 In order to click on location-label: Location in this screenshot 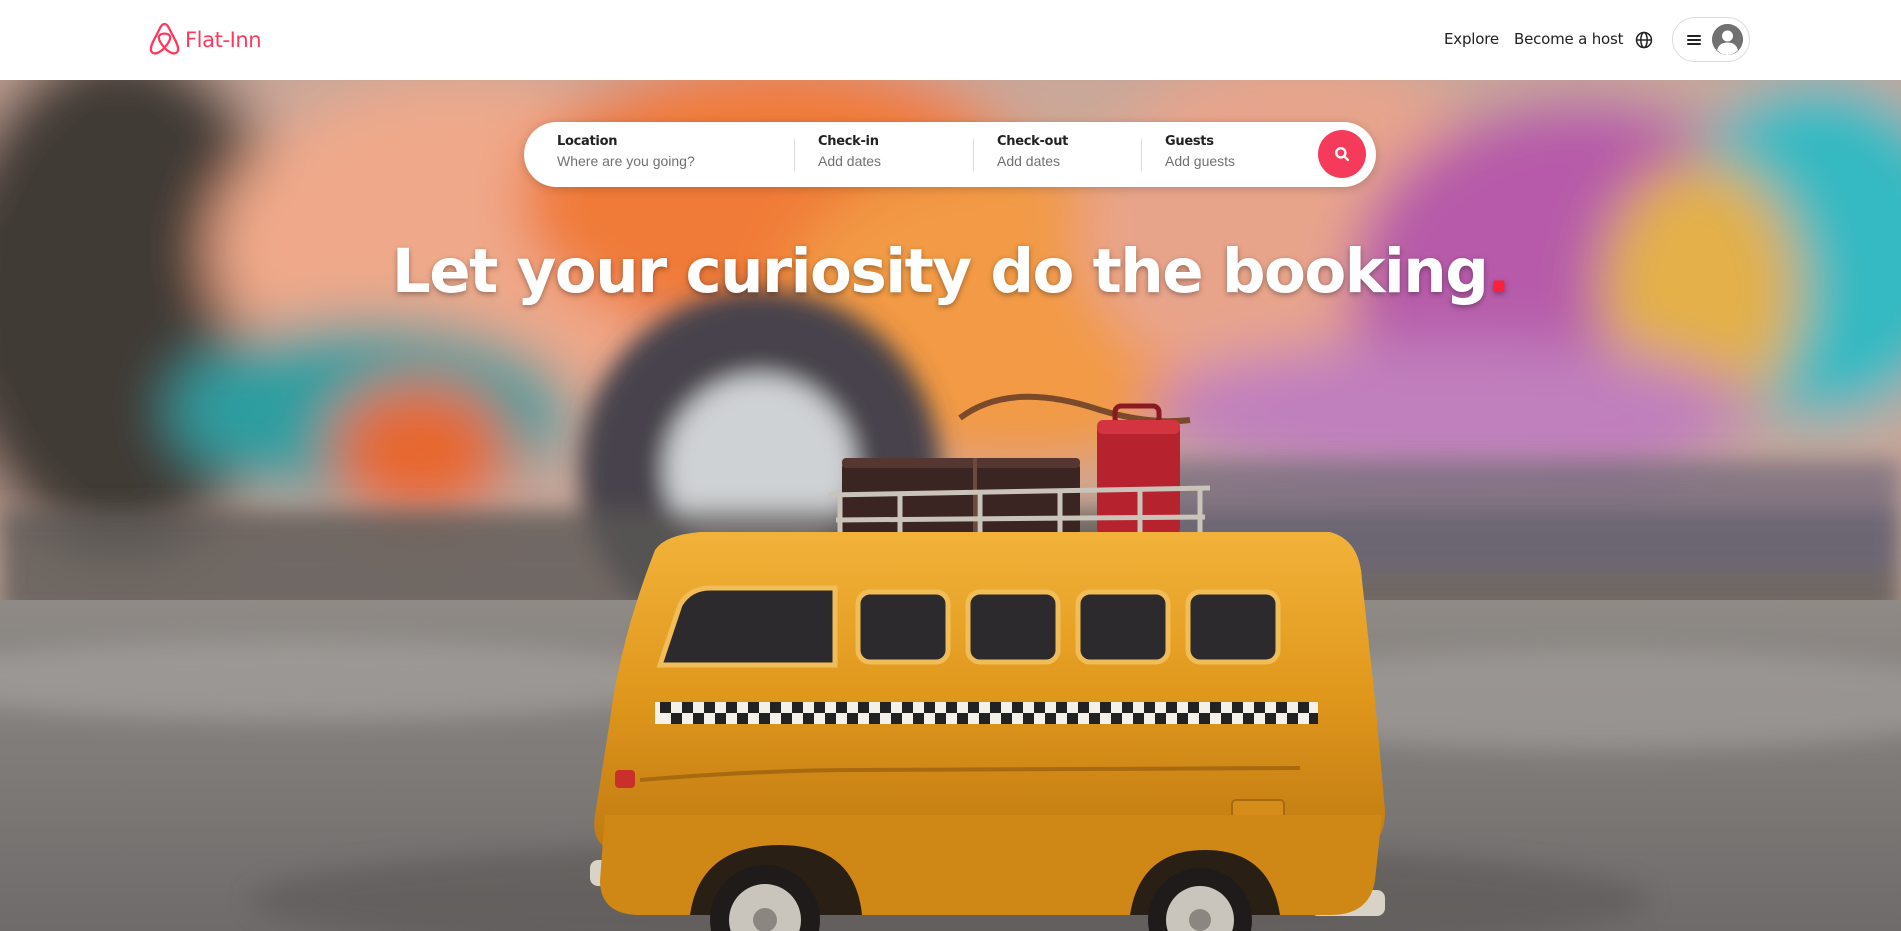, I will do `click(587, 141)`.